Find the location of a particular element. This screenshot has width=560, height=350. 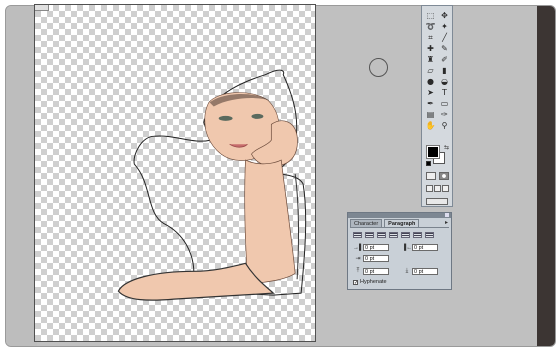

jump-to-imageready-button is located at coordinates (437, 201).